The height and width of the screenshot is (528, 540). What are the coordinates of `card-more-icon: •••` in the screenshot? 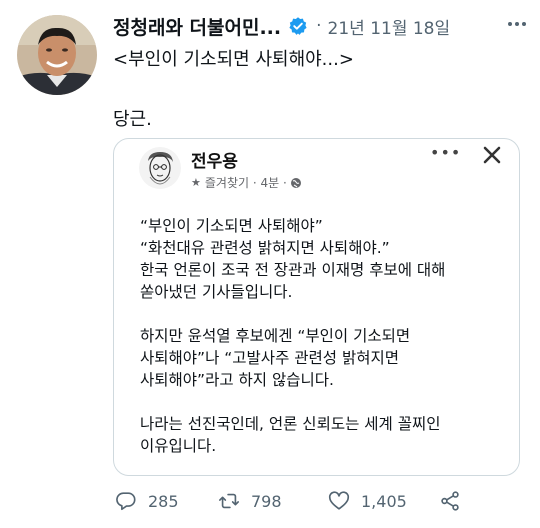 It's located at (446, 152).